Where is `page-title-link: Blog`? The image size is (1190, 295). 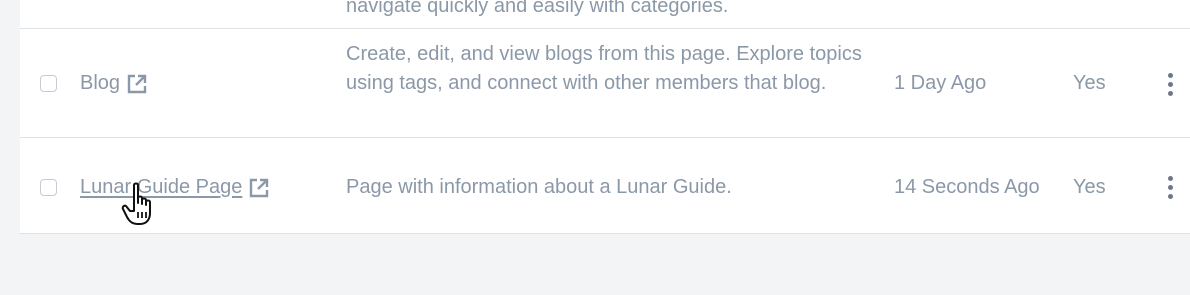 page-title-link: Blog is located at coordinates (114, 83).